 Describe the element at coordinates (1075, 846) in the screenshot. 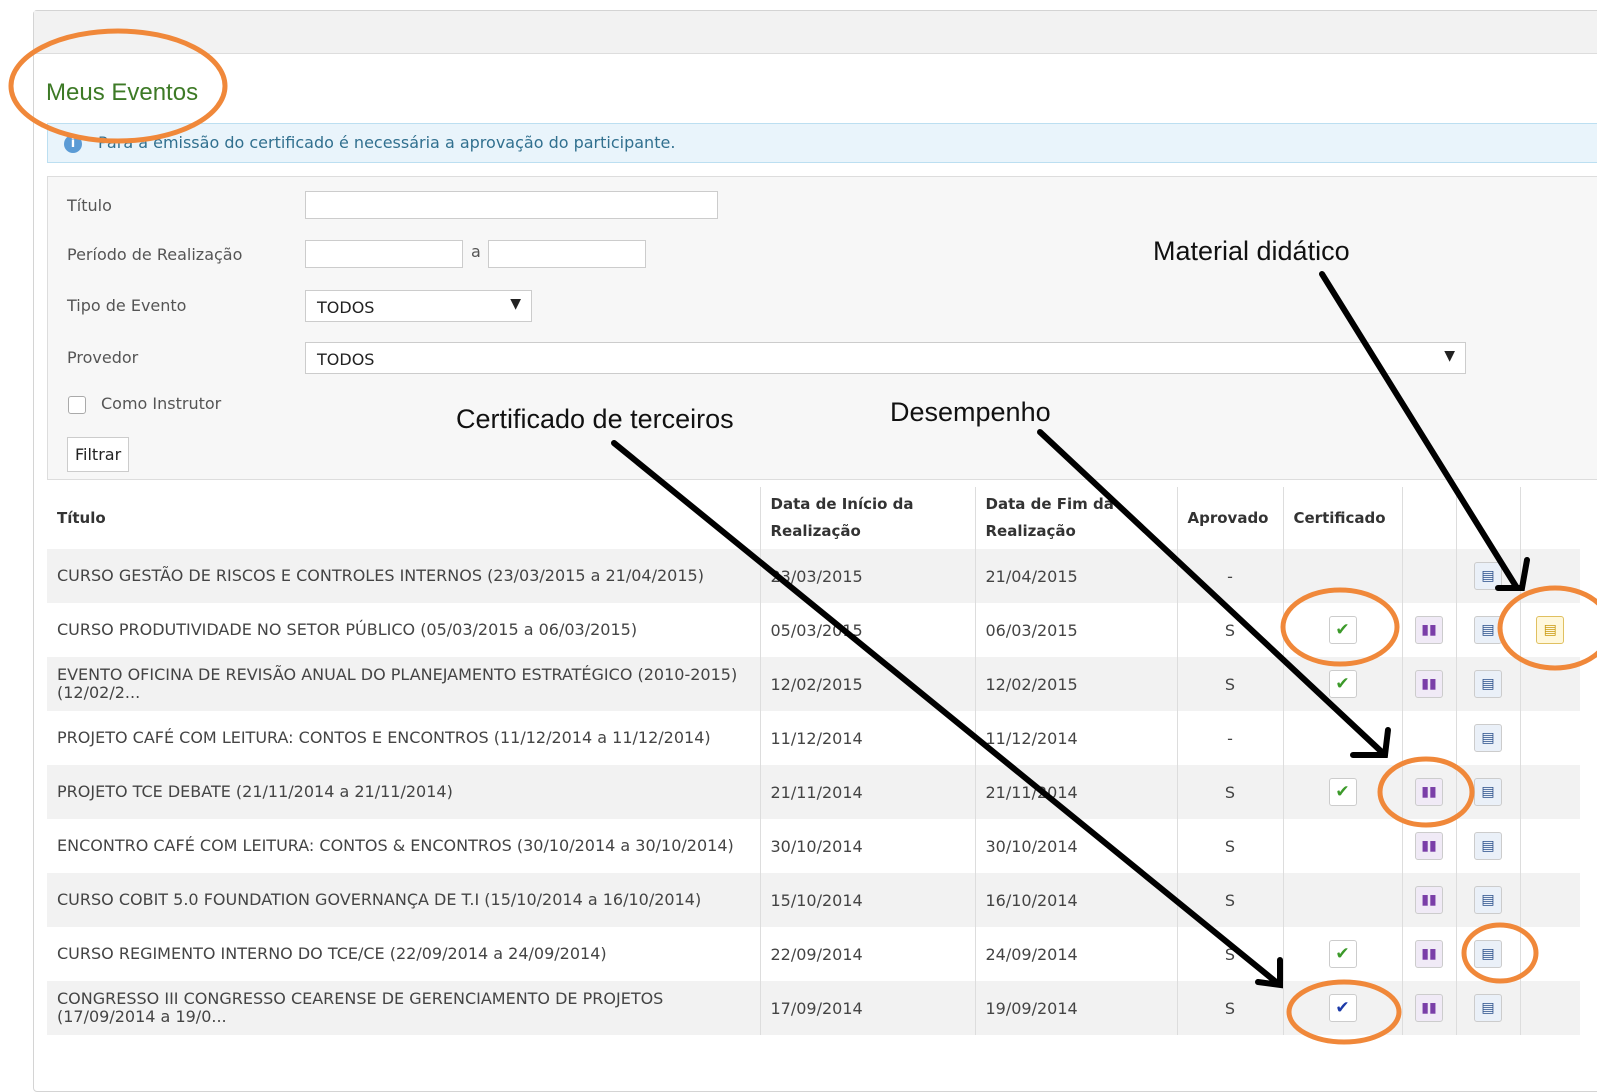

I see `cell-data-fim: 30/10/2014` at that location.